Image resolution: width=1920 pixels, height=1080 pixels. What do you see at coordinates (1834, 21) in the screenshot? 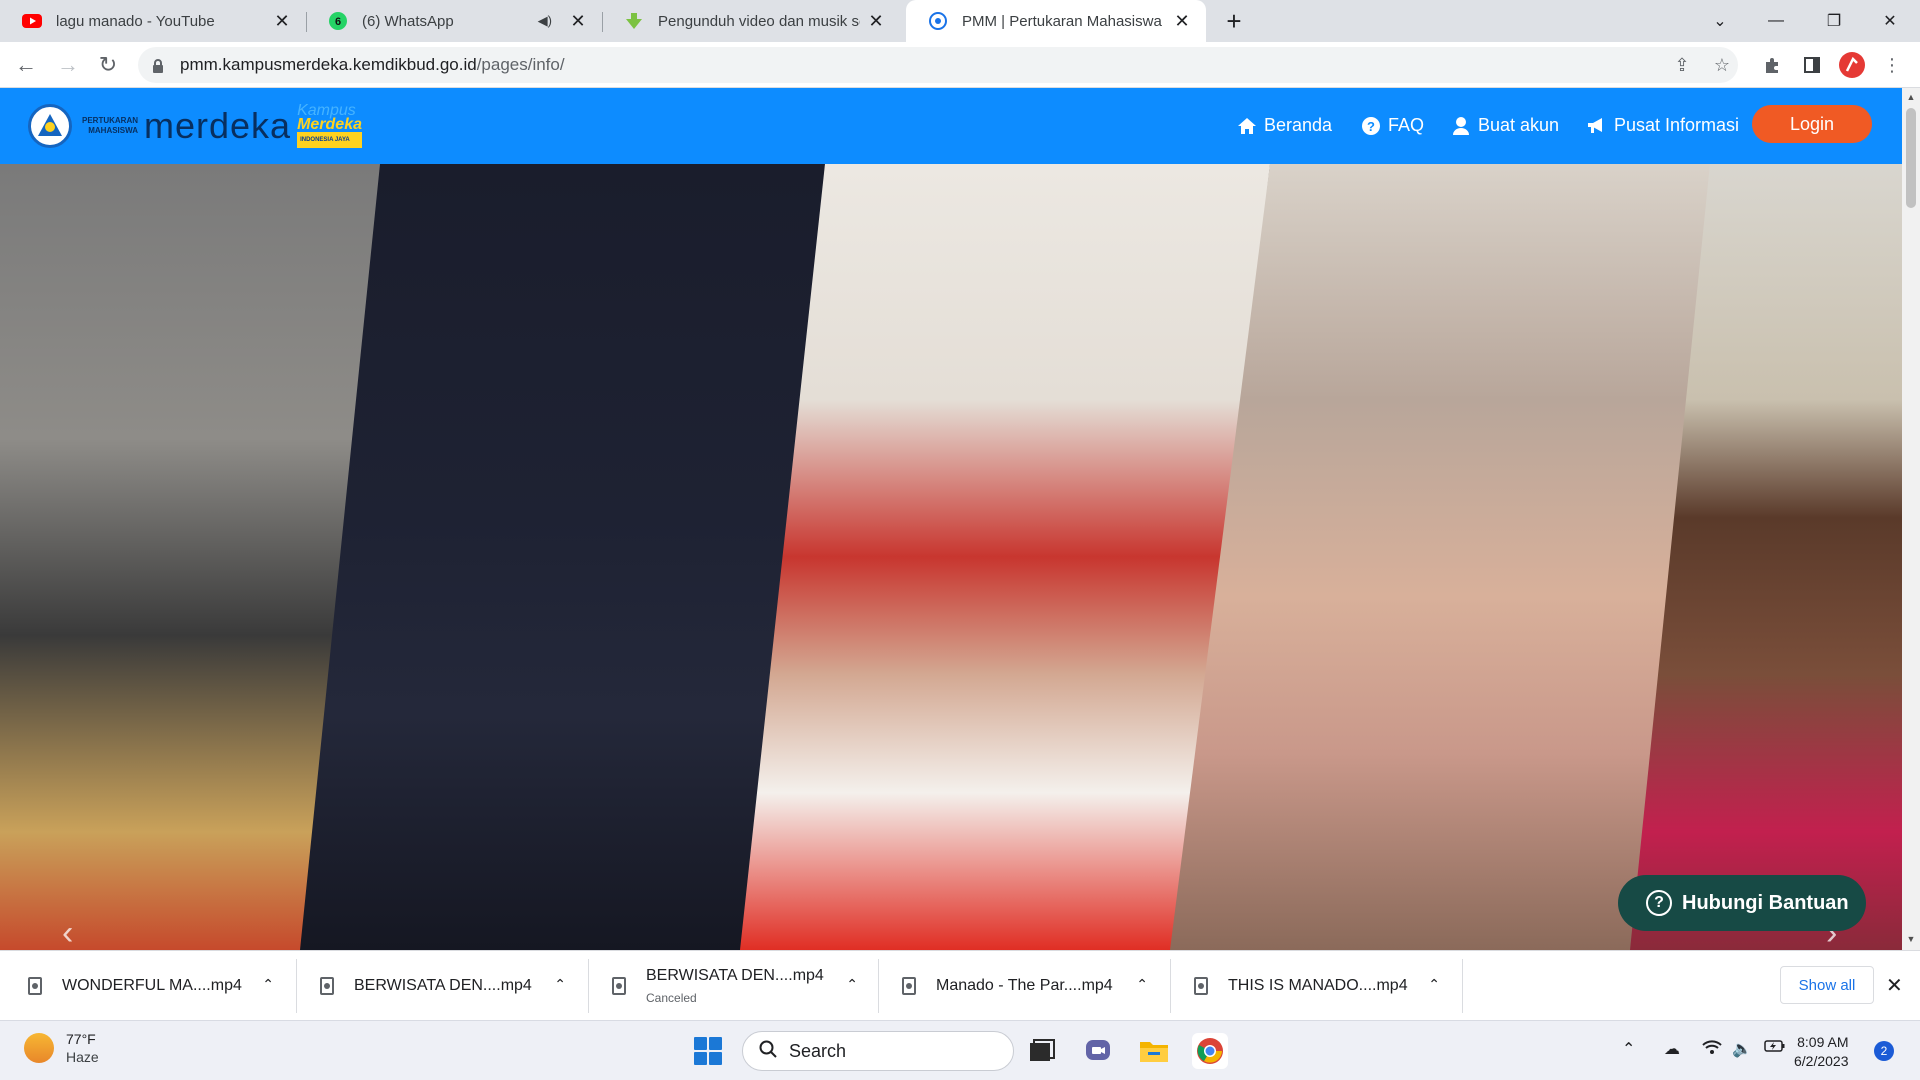
I see `restore-icon: ❐` at bounding box center [1834, 21].